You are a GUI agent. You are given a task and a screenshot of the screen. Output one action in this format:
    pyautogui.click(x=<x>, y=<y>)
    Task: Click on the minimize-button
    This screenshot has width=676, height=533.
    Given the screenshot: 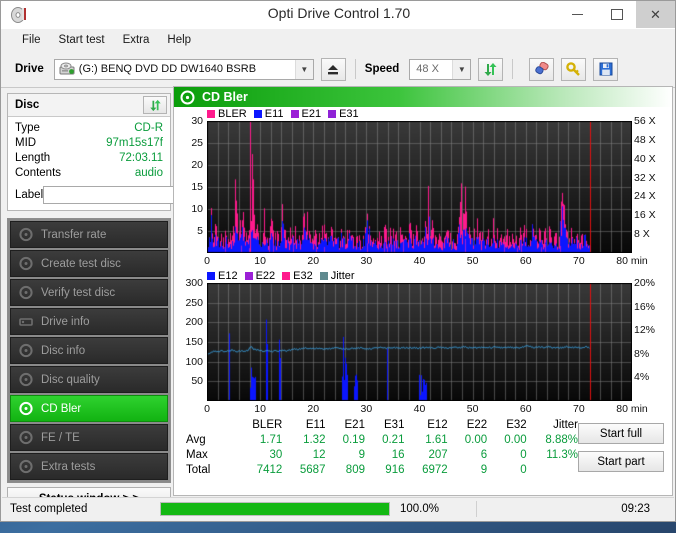 What is the action you would take?
    pyautogui.click(x=577, y=14)
    